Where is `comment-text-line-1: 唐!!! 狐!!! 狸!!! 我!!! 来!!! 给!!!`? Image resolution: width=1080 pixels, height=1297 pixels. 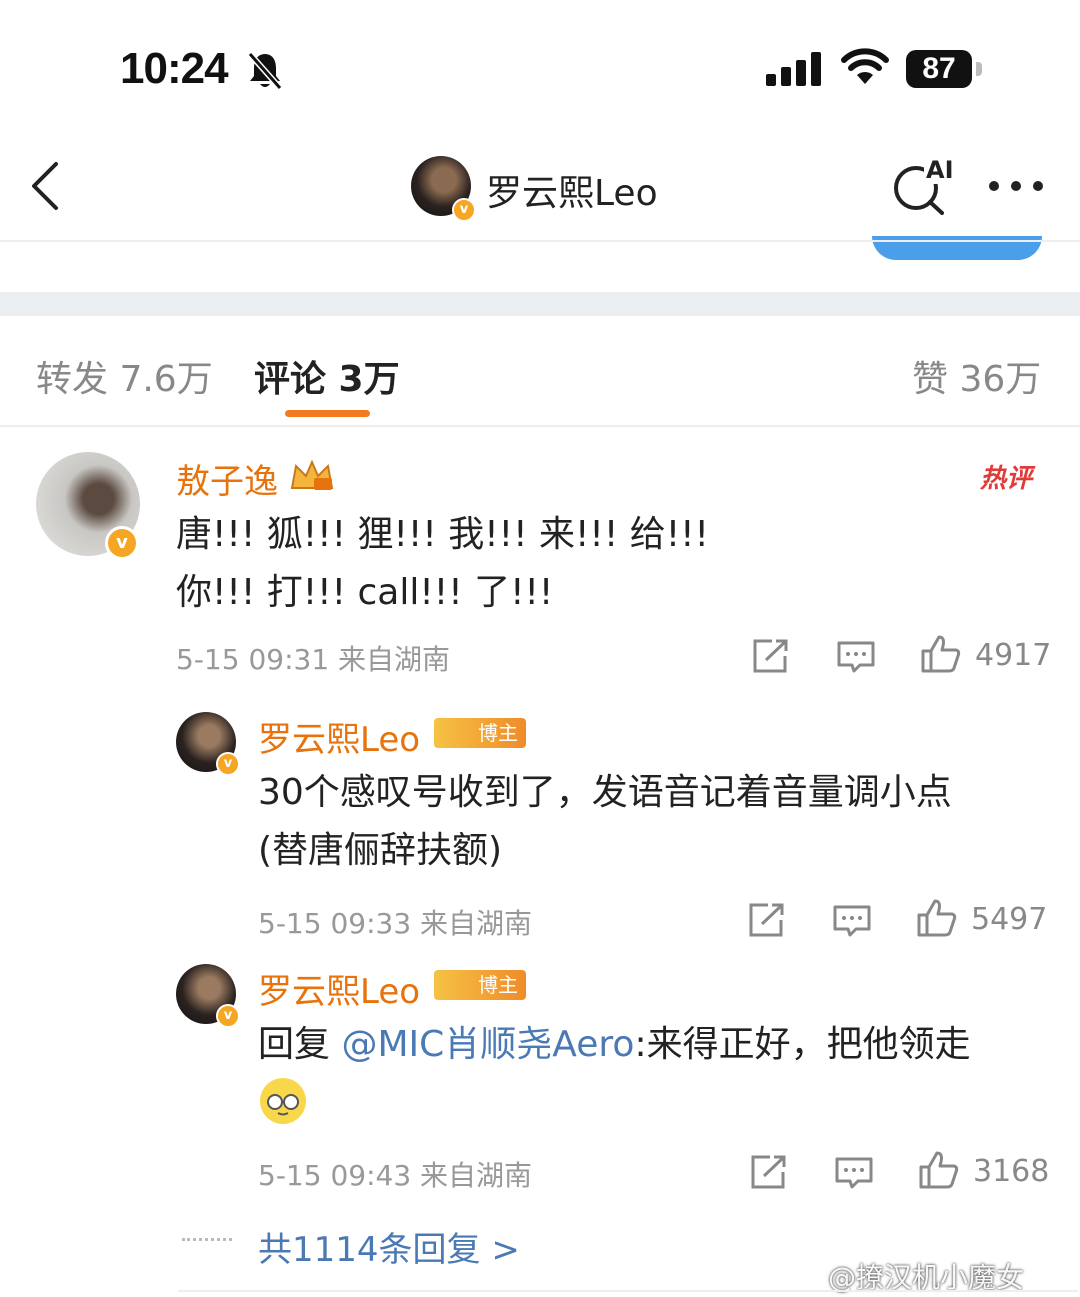 comment-text-line-1: 唐!!! 狐!!! 狸!!! 我!!! 来!!! 给!!! is located at coordinates (442, 534).